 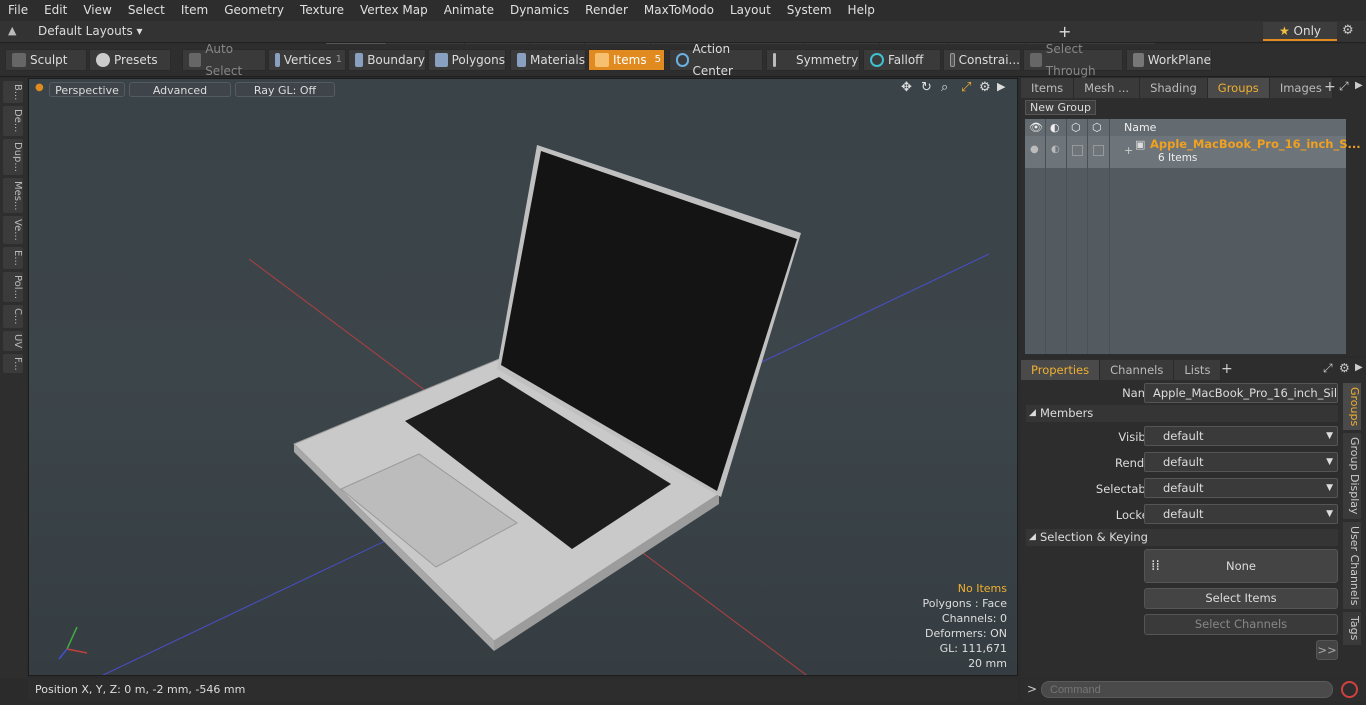 What do you see at coordinates (12, 30) in the screenshot?
I see `collapse-arrow-icon: ▲` at bounding box center [12, 30].